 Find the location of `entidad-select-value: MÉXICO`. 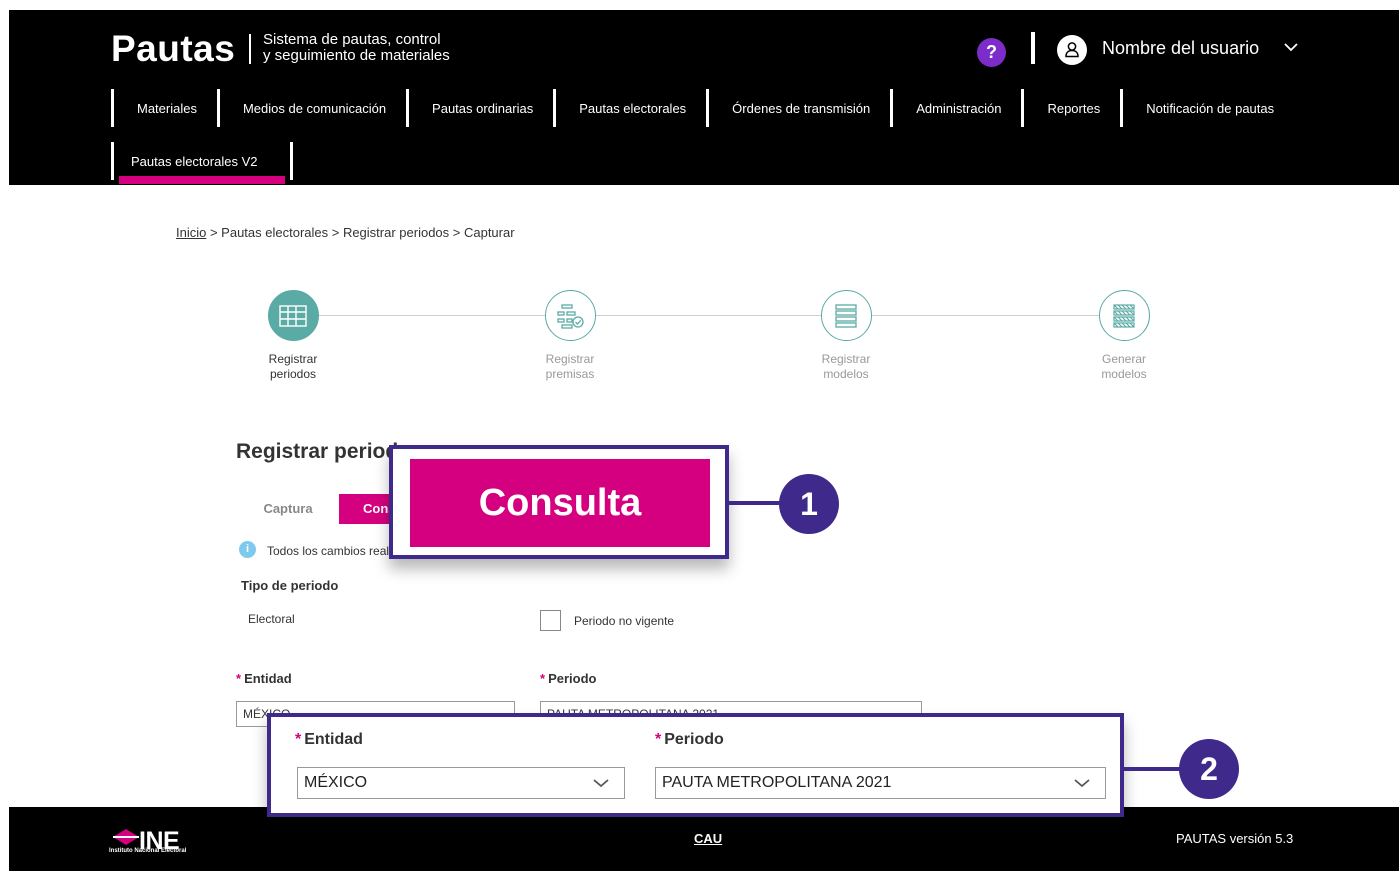

entidad-select-value: MÉXICO is located at coordinates (336, 782).